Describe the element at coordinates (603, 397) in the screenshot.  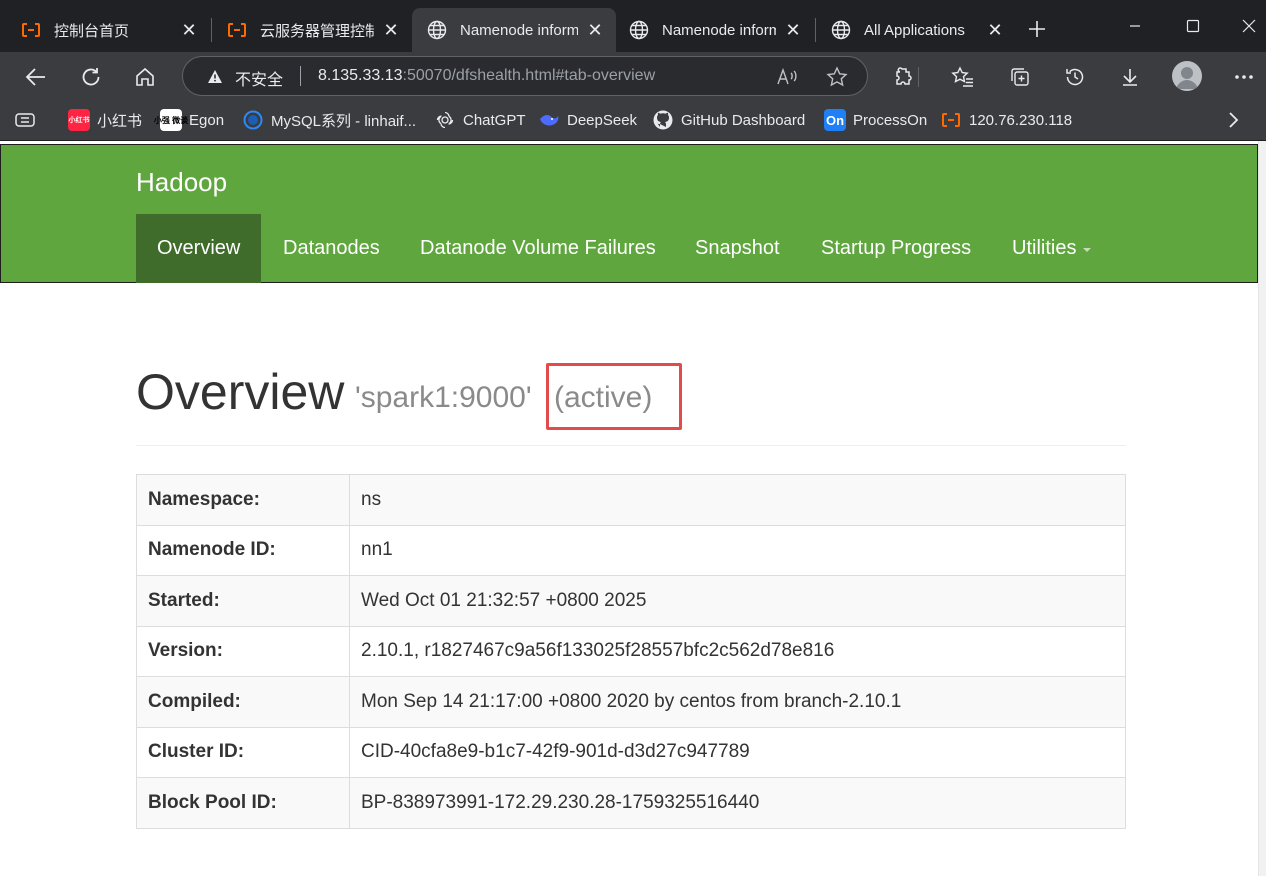
I see `namenode-state: (active)` at that location.